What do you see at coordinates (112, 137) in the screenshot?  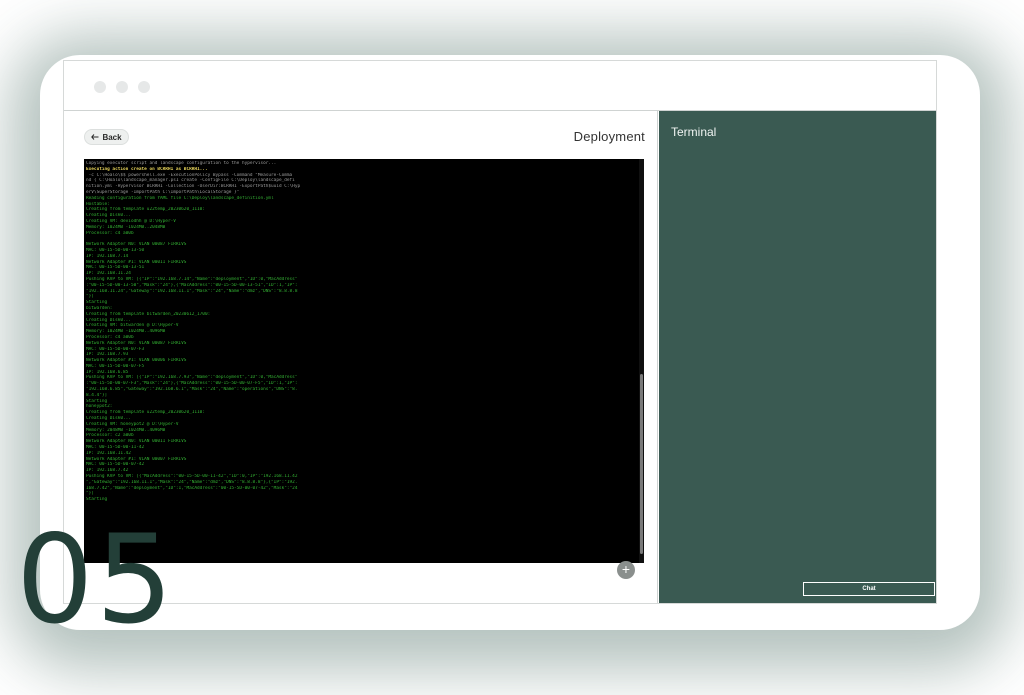 I see `back-button-label: Back` at bounding box center [112, 137].